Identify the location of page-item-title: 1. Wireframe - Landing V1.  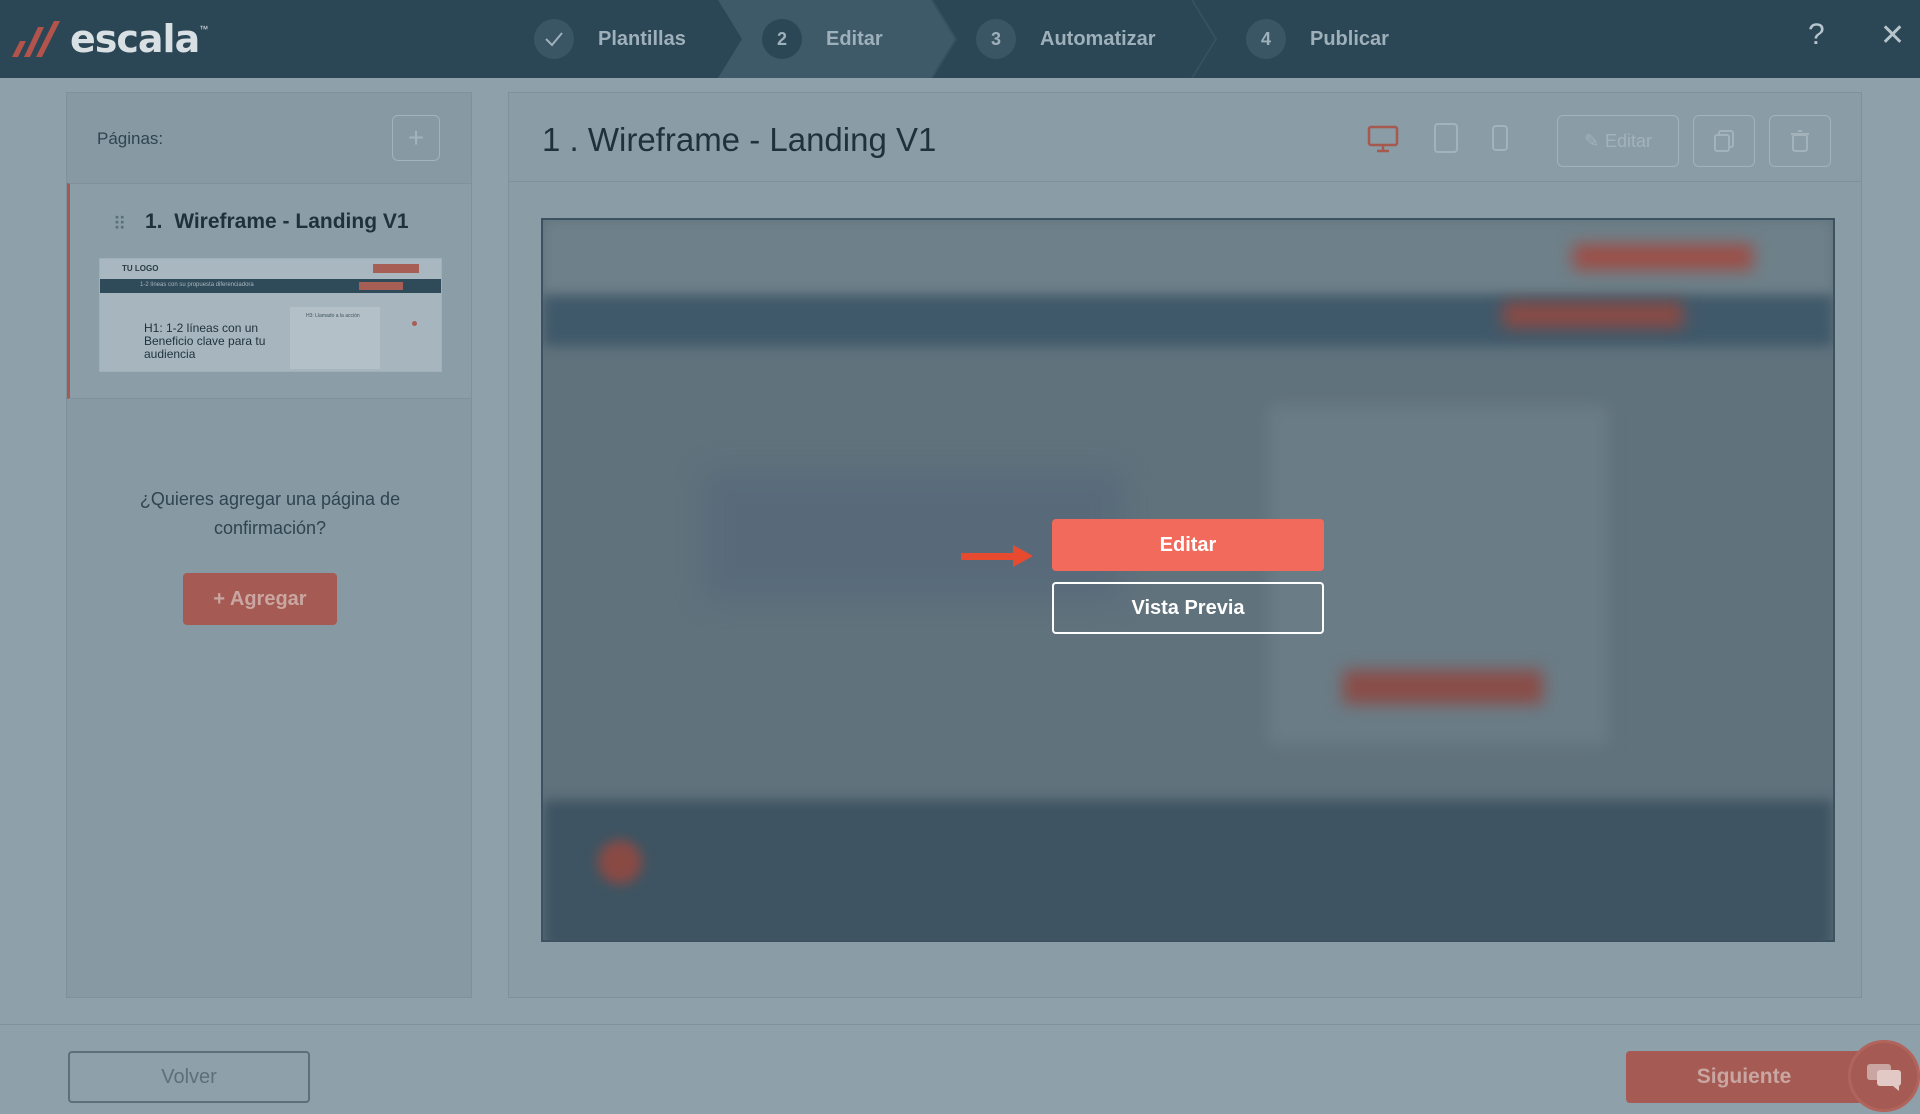
(277, 221).